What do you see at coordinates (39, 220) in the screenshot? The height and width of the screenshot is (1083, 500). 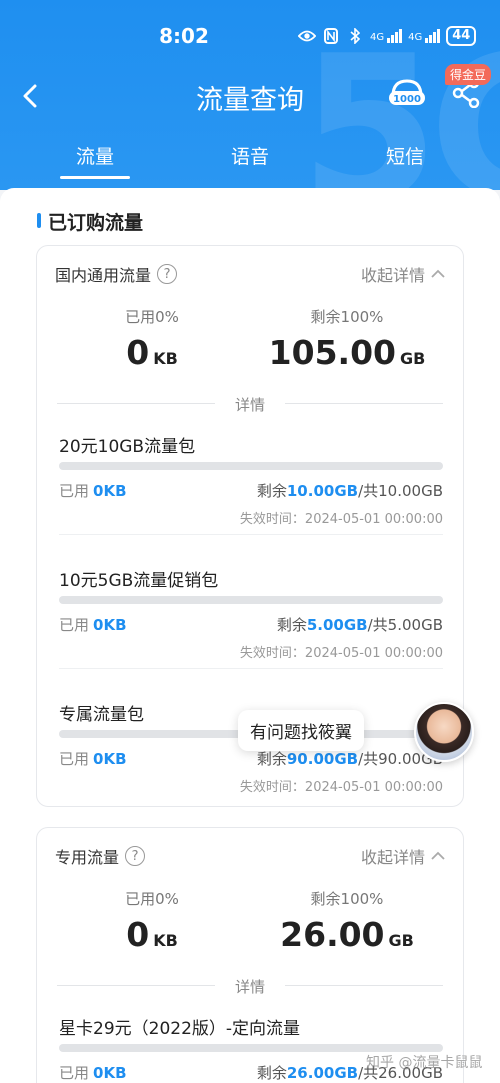 I see `section-marker` at bounding box center [39, 220].